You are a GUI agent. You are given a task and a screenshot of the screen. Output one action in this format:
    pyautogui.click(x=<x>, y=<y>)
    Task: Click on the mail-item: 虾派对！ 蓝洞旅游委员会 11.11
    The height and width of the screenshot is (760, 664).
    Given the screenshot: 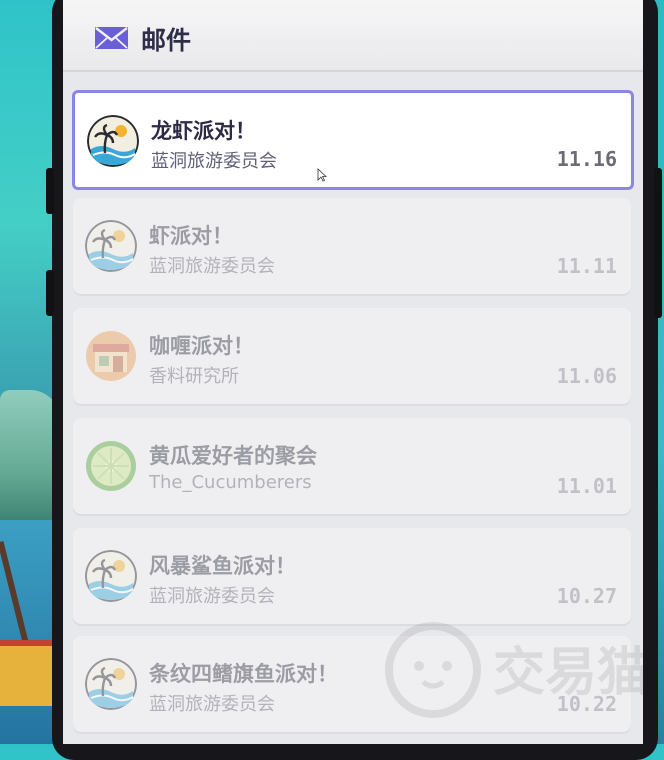 What is the action you would take?
    pyautogui.click(x=352, y=246)
    